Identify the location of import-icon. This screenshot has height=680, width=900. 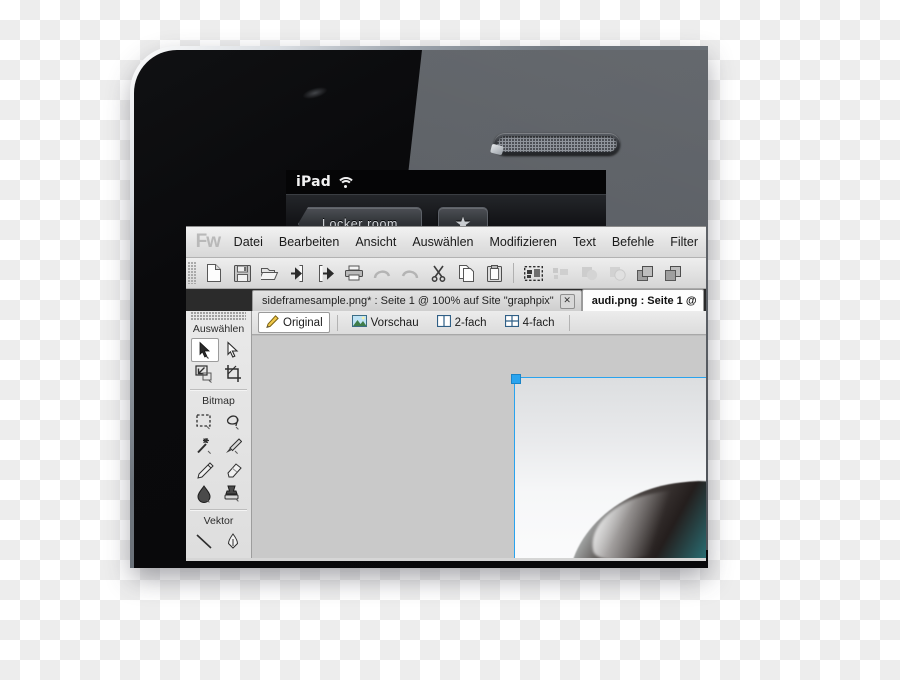
(298, 273).